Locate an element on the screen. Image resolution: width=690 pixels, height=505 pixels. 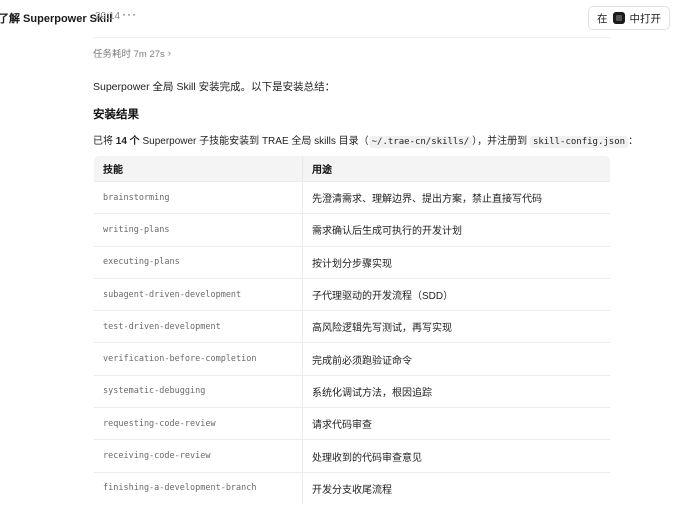
skill-purpose: 开发分支收尾流程 is located at coordinates (456, 487).